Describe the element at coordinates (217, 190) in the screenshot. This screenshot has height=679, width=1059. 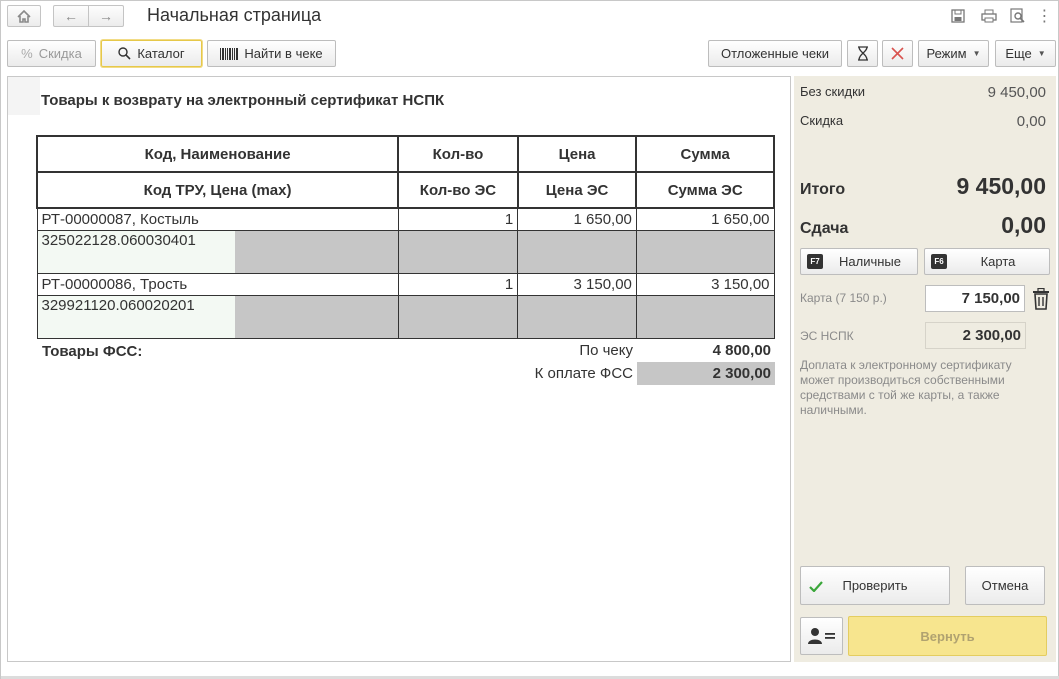
I see `column-header: Код ТРУ, Цена (max)` at that location.